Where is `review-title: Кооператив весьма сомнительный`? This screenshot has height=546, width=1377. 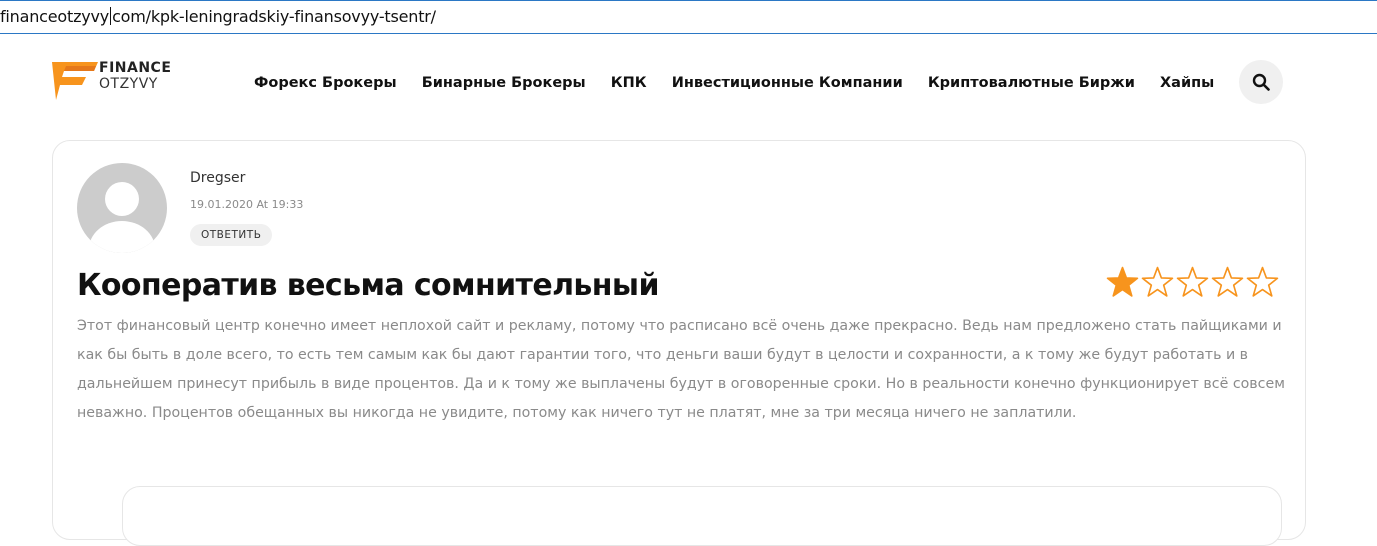
review-title: Кооператив весьма сомнительный is located at coordinates (368, 285).